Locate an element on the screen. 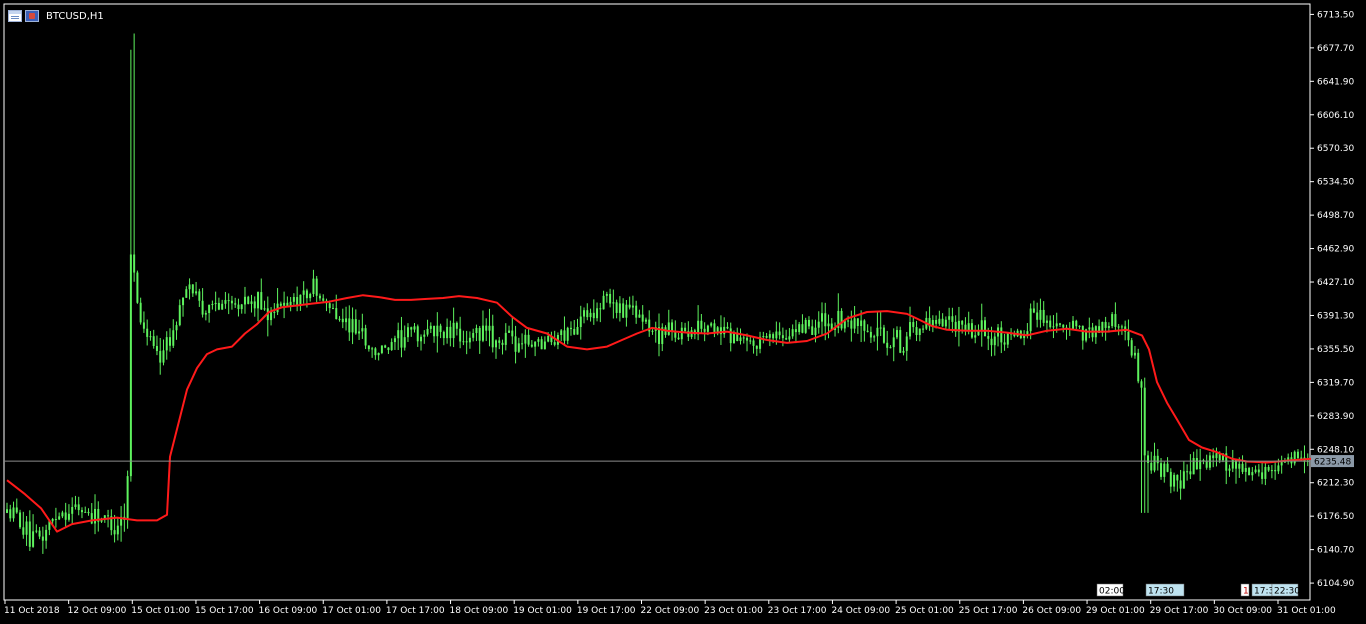 The width and height of the screenshot is (1366, 624). session-marker: 1 is located at coordinates (1245, 590).